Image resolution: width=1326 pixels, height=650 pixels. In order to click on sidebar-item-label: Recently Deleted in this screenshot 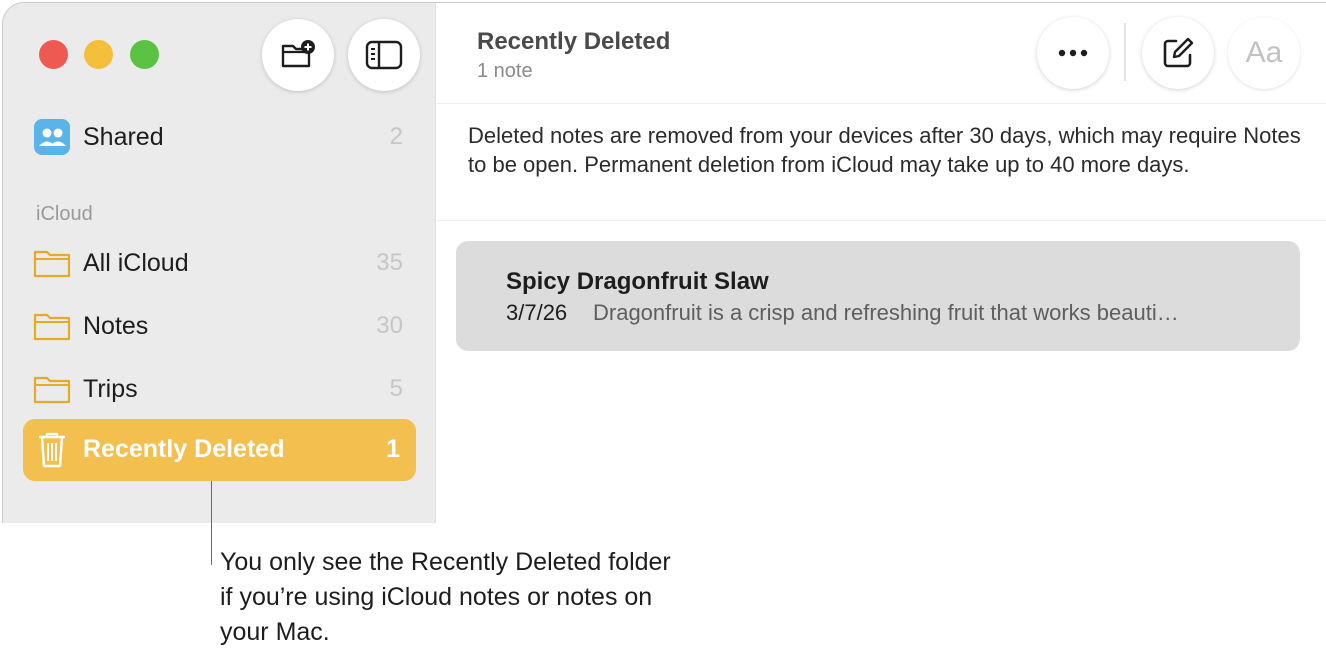, I will do `click(184, 449)`.